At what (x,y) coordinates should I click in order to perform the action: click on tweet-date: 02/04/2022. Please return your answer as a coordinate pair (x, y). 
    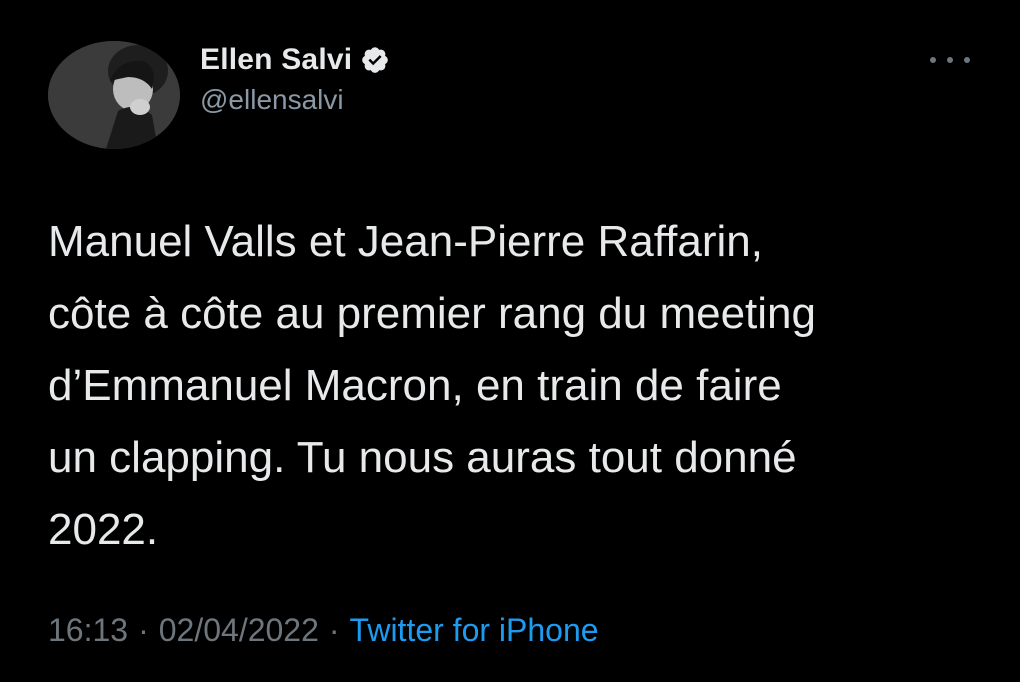
    Looking at the image, I should click on (239, 630).